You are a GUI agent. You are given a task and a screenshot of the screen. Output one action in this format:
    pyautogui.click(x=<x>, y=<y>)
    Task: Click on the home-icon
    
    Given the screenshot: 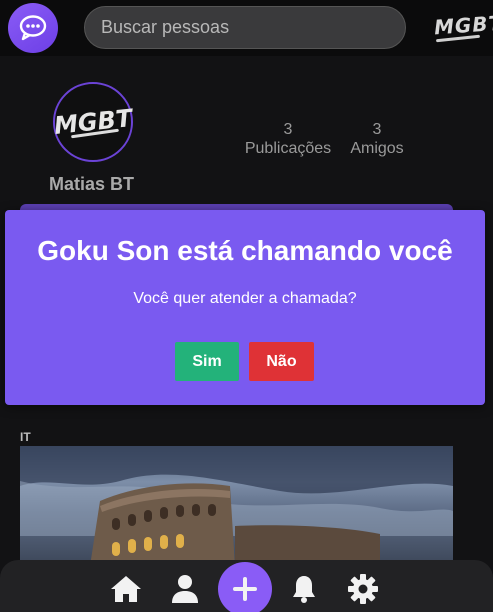 What is the action you would take?
    pyautogui.click(x=126, y=589)
    